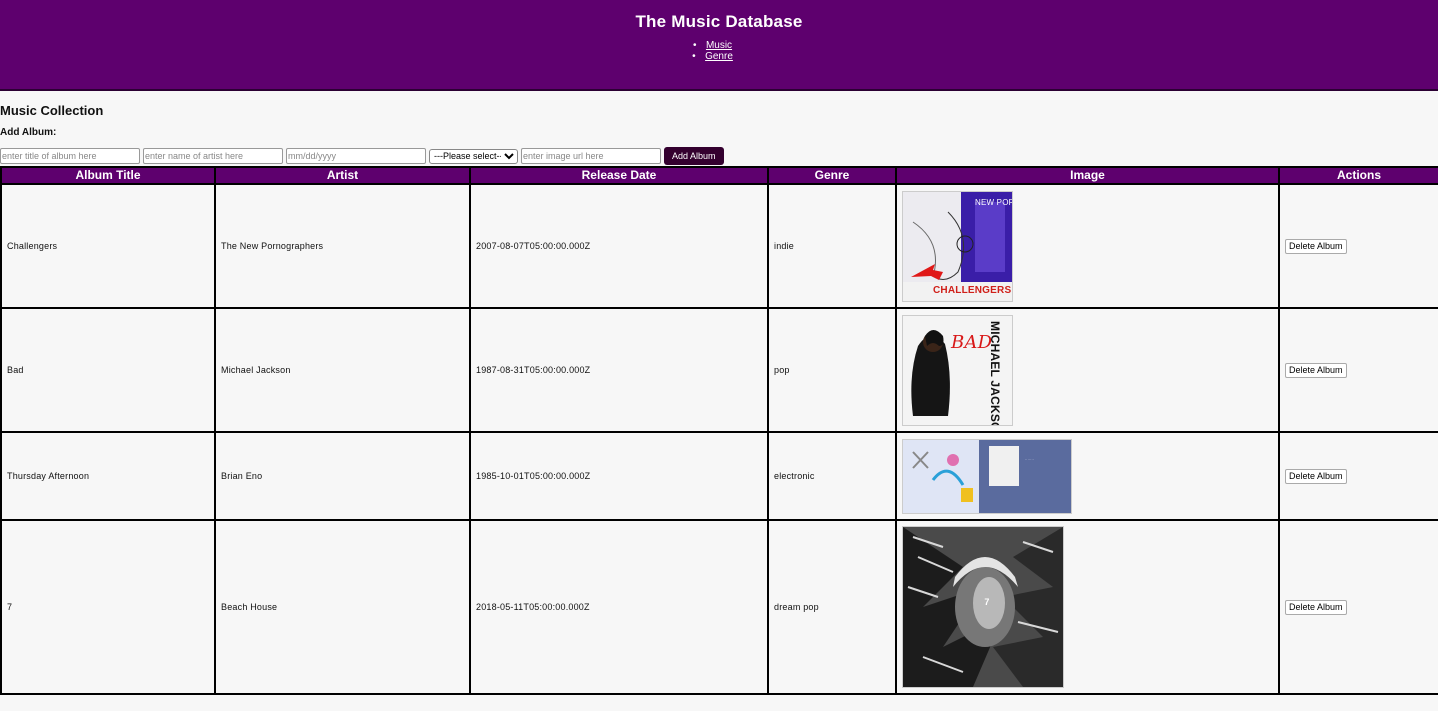 The image size is (1438, 711). I want to click on genre-cell: indie, so click(832, 246).